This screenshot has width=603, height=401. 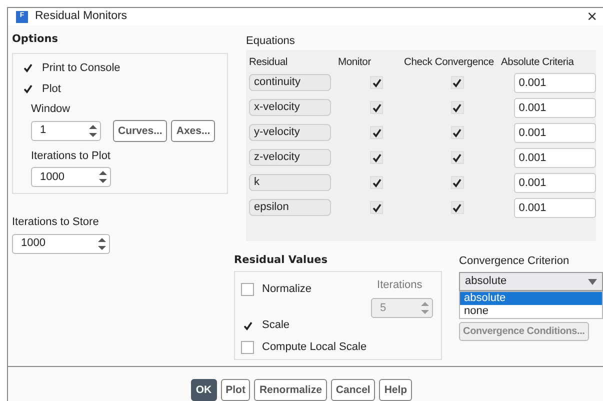 What do you see at coordinates (276, 326) in the screenshot?
I see `checkbox-label: Scale` at bounding box center [276, 326].